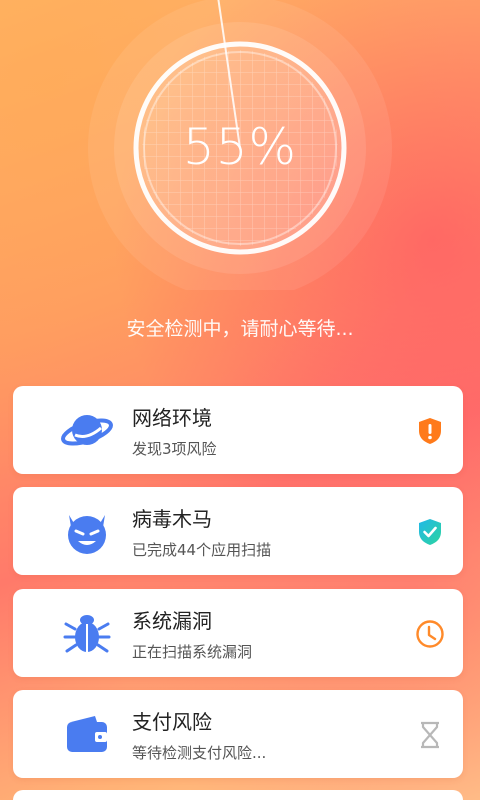  What do you see at coordinates (430, 532) in the screenshot?
I see `check-shield-icon` at bounding box center [430, 532].